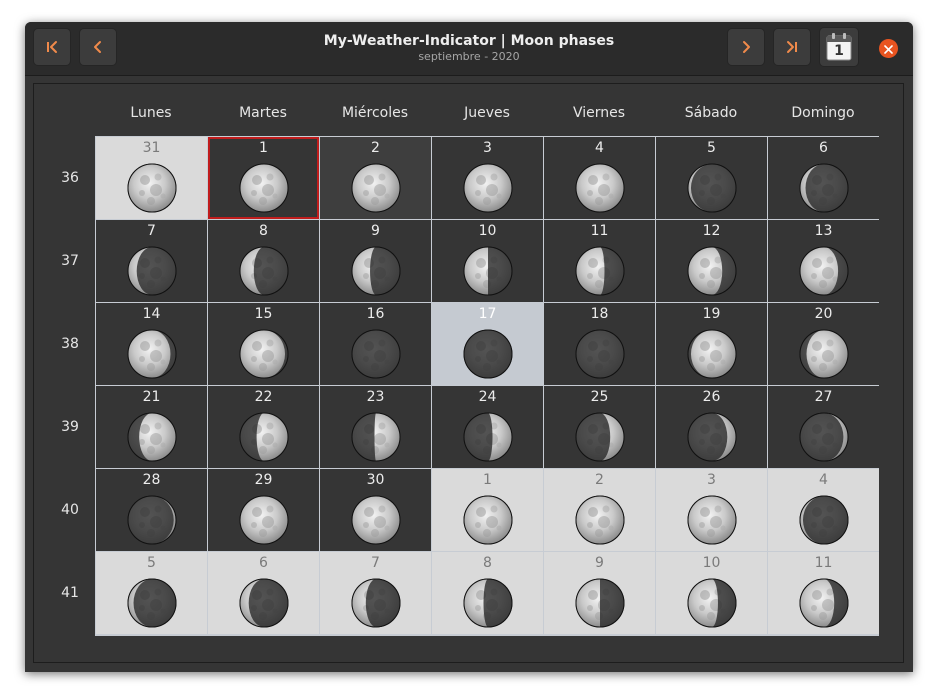 This screenshot has height=700, width=938. I want to click on day-number: 20, so click(823, 314).